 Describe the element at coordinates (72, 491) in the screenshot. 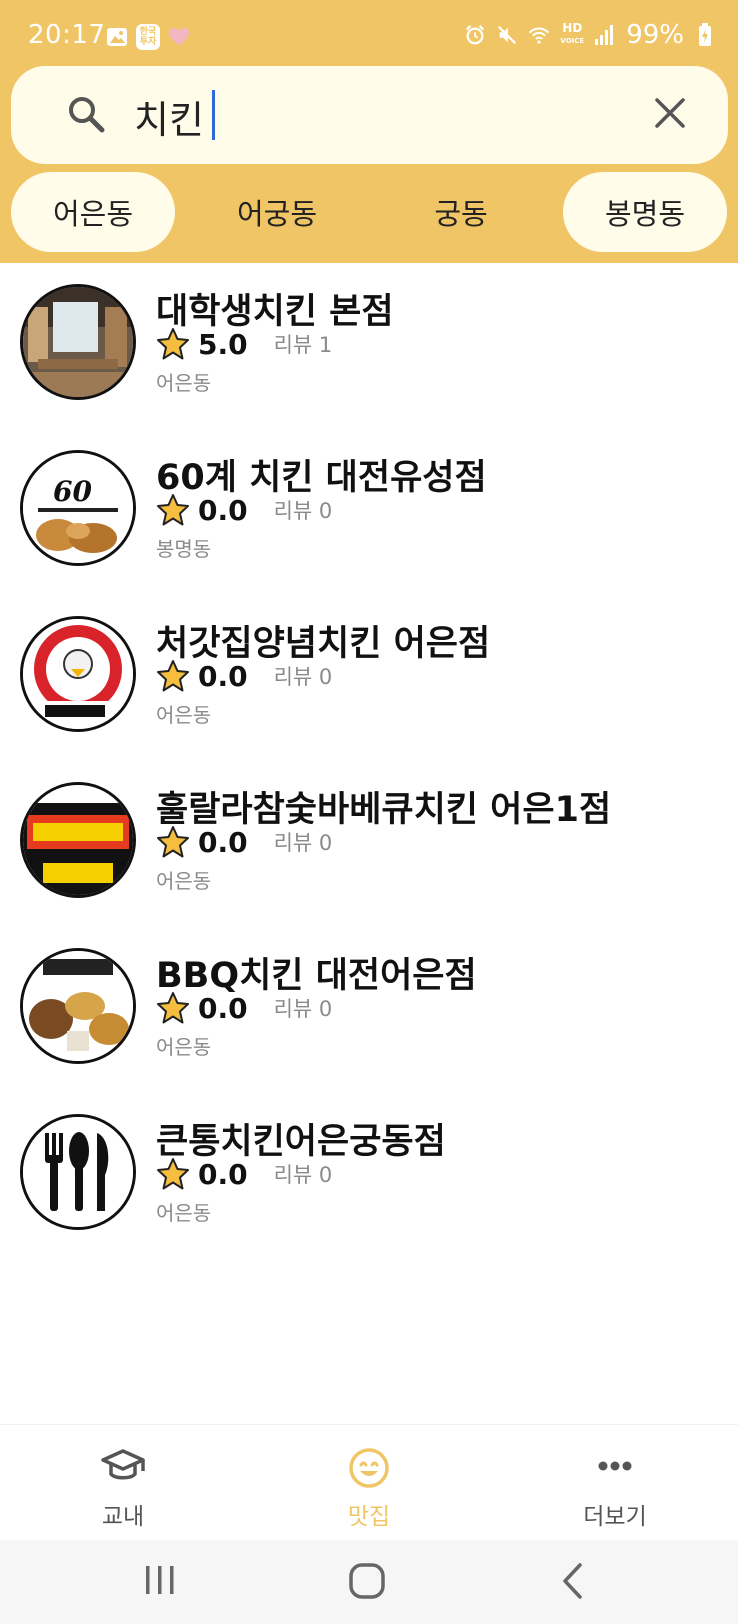

I see `svg-text: 60` at that location.